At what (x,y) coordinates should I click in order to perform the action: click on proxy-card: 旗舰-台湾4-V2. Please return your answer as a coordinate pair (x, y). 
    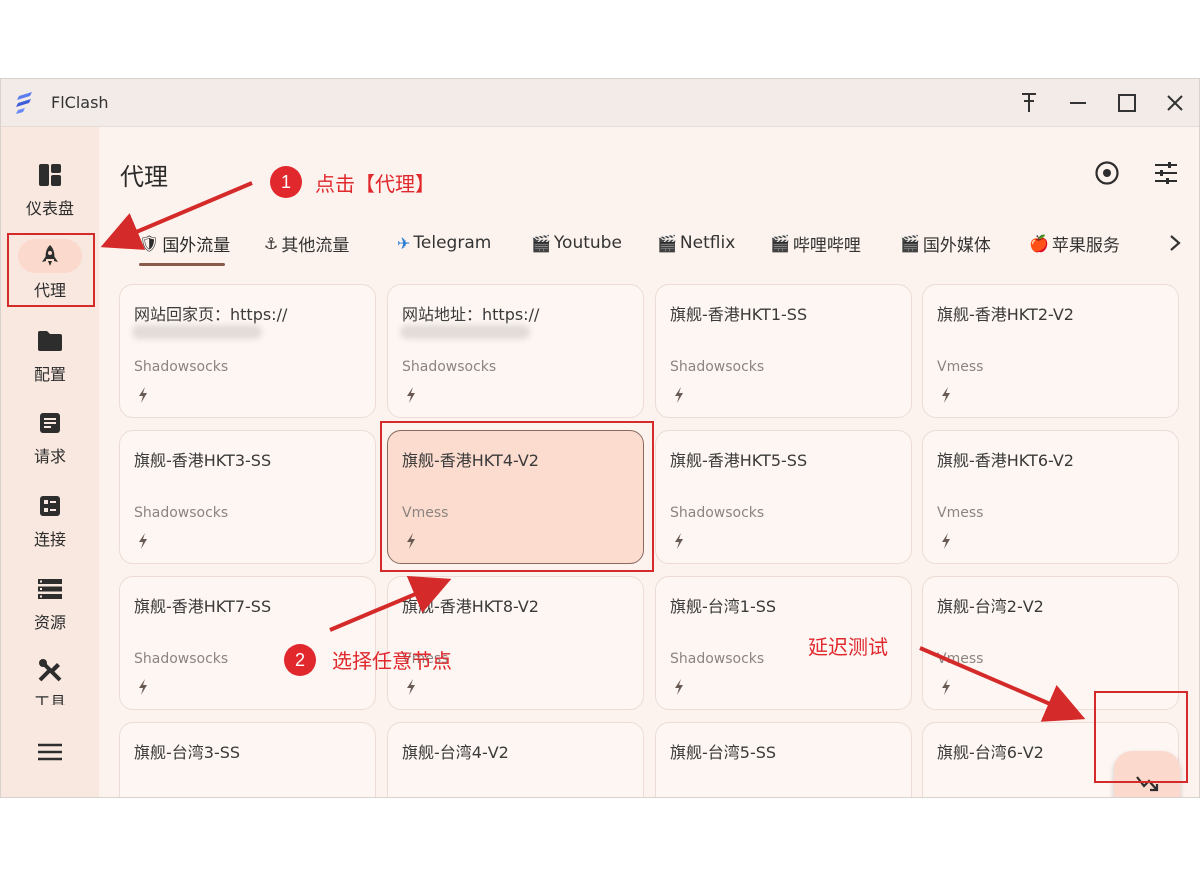
    Looking at the image, I should click on (515, 759).